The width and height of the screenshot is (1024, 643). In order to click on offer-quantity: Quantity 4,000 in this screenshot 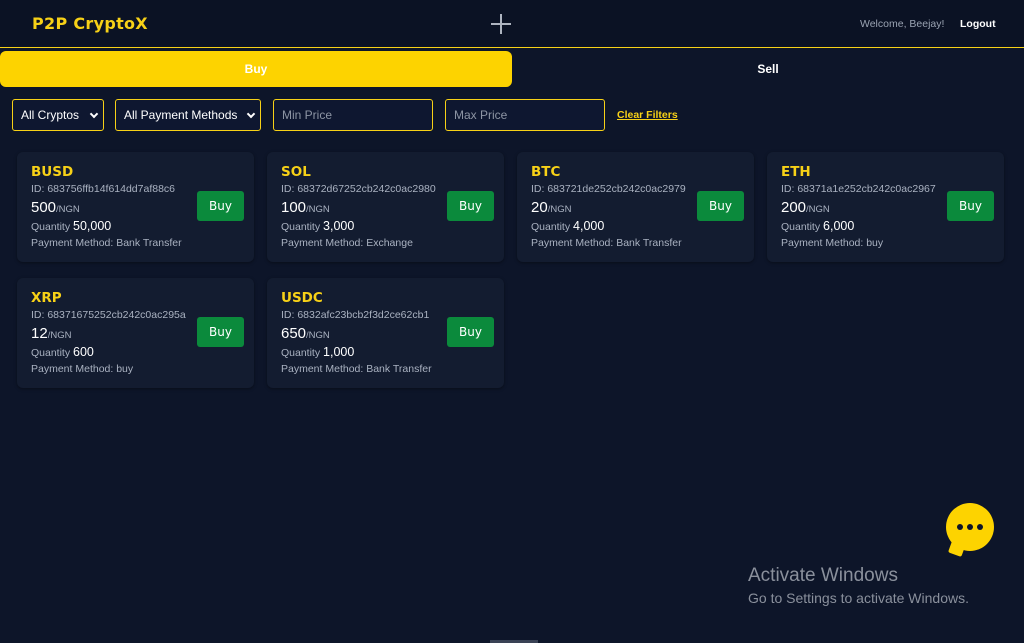, I will do `click(567, 226)`.